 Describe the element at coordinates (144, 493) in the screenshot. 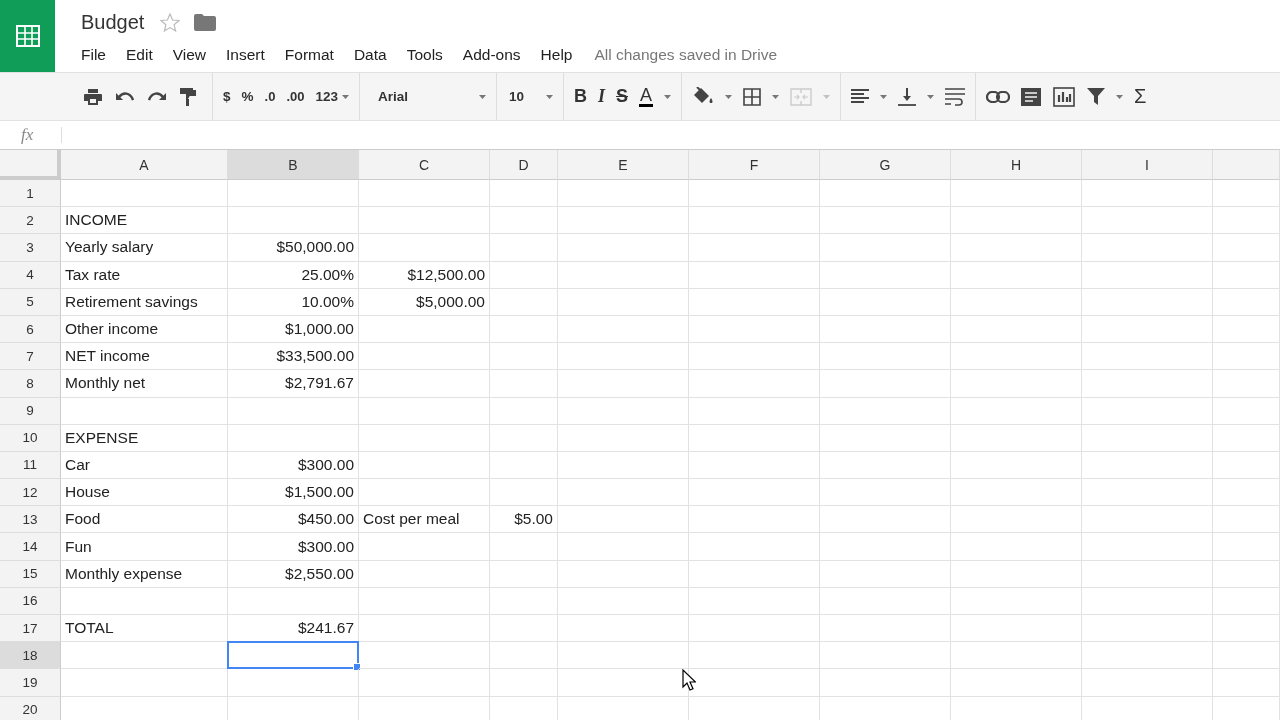

I see `table-cell: House` at that location.